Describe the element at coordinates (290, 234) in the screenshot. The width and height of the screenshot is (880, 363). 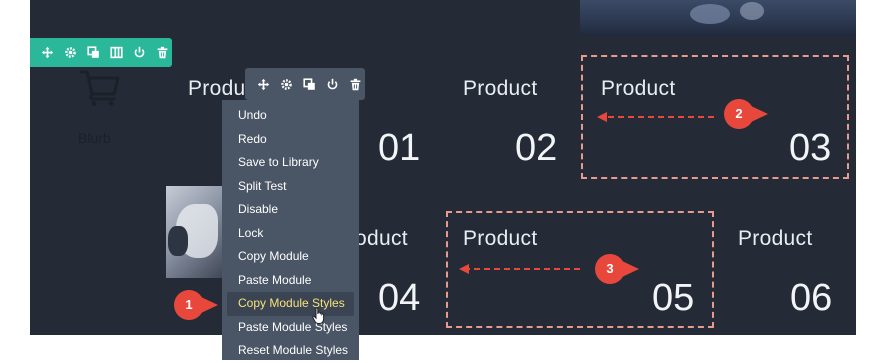
I see `menu-item-lock: Lock` at that location.